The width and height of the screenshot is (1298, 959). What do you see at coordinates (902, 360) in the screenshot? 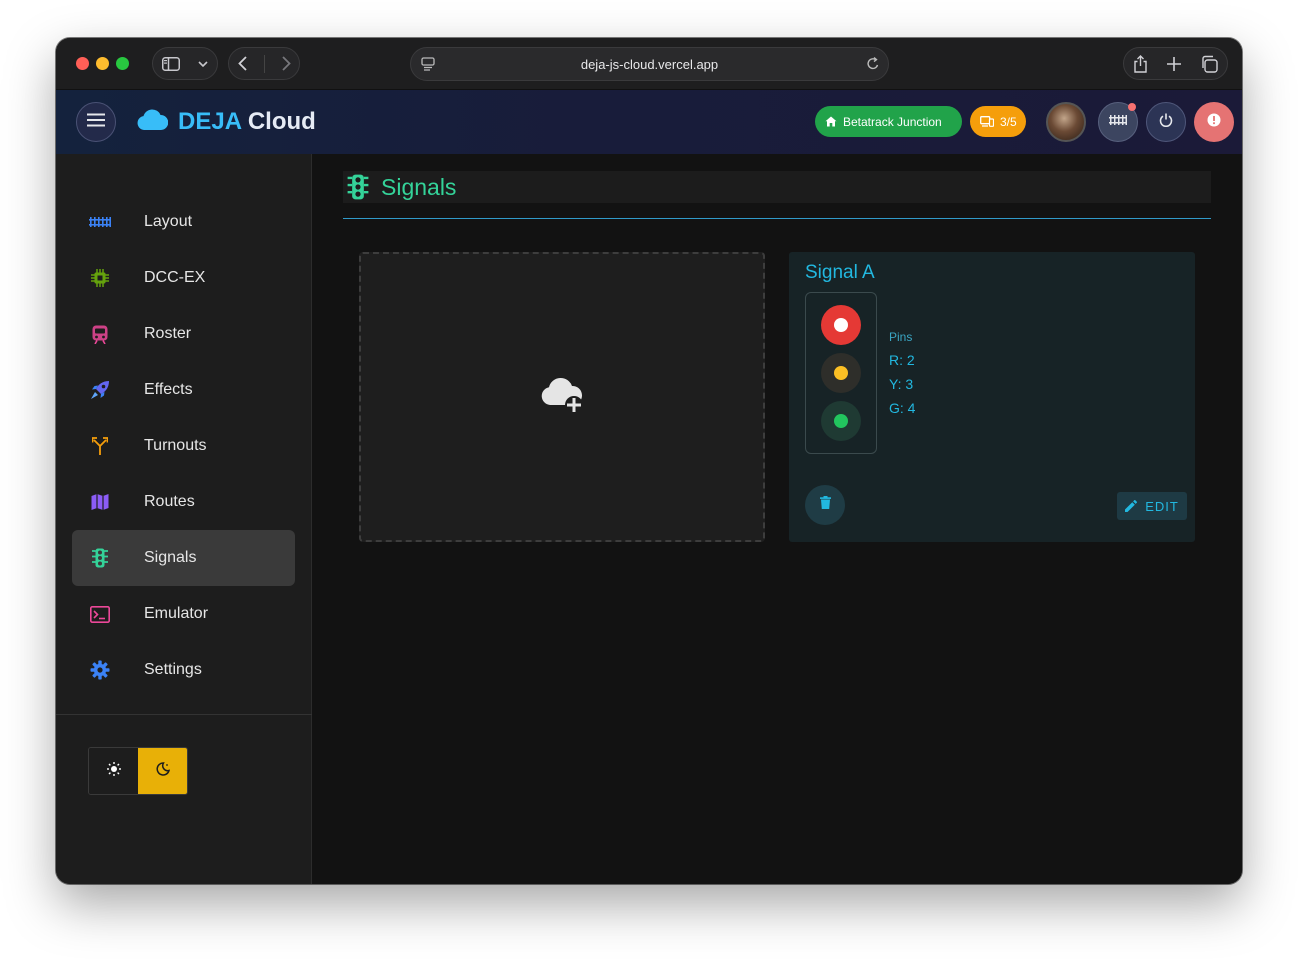
I see `pin-red: R: 2` at bounding box center [902, 360].